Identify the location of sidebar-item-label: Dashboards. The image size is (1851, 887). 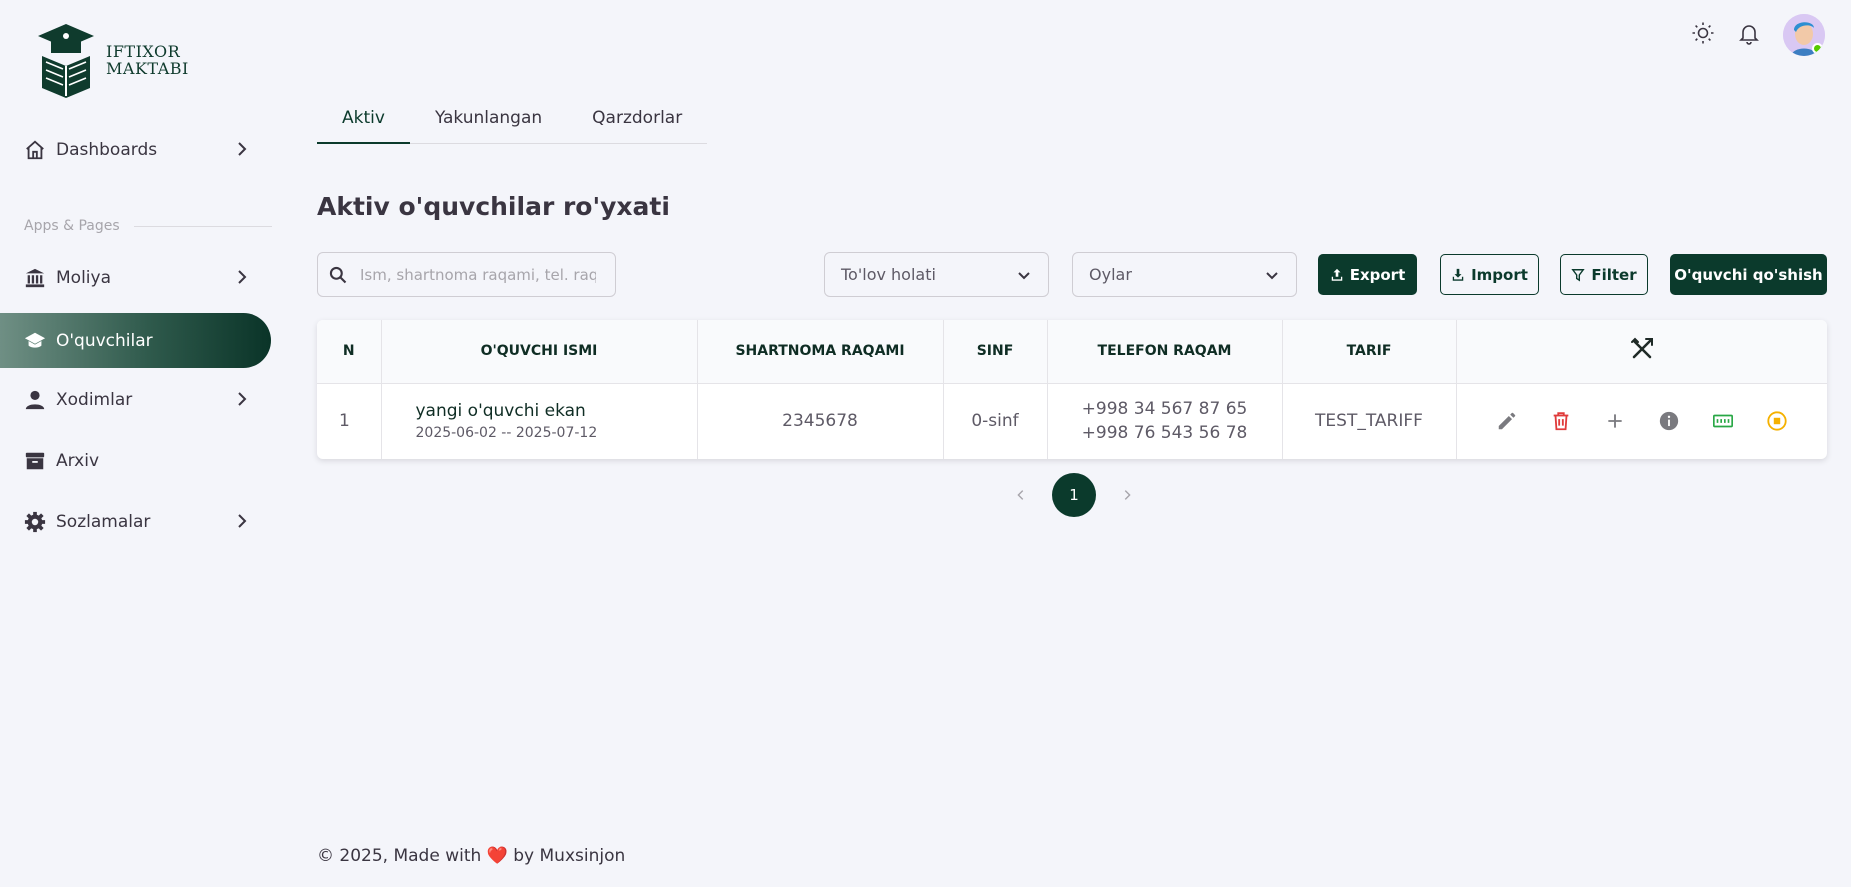
(107, 149).